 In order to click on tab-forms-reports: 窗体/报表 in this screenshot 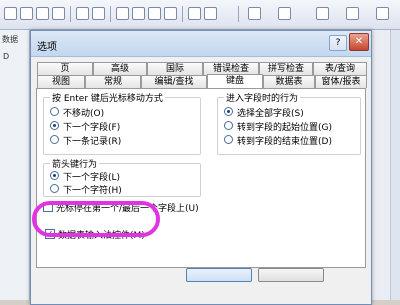, I will do `click(341, 81)`.